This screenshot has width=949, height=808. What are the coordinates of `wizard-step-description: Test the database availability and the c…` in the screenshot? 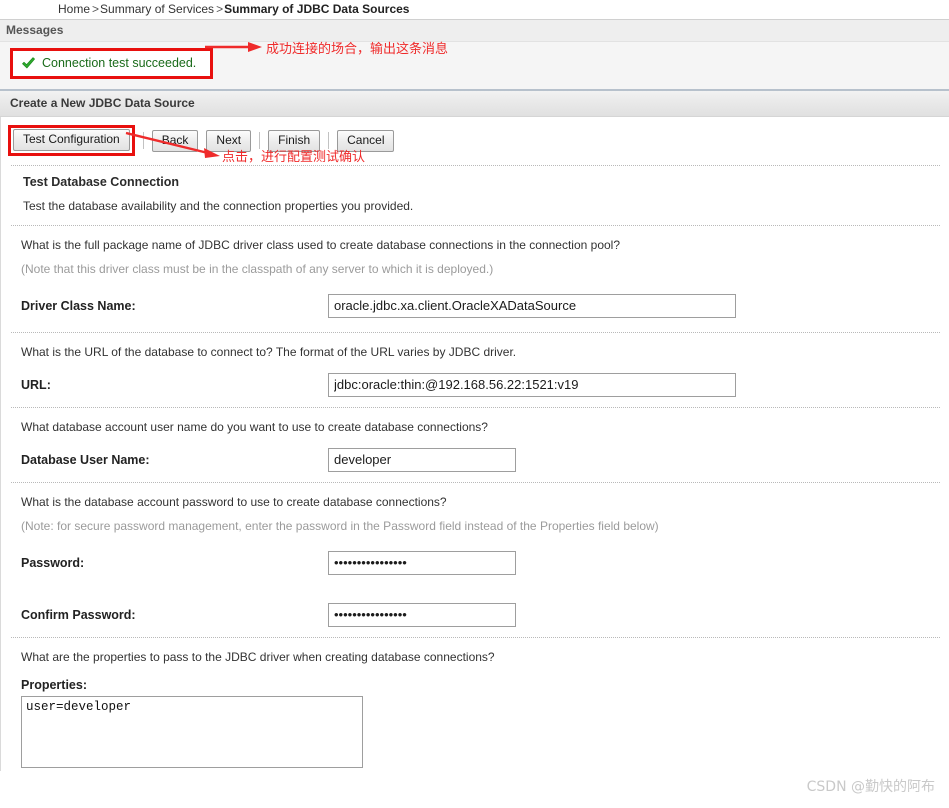 It's located at (218, 206).